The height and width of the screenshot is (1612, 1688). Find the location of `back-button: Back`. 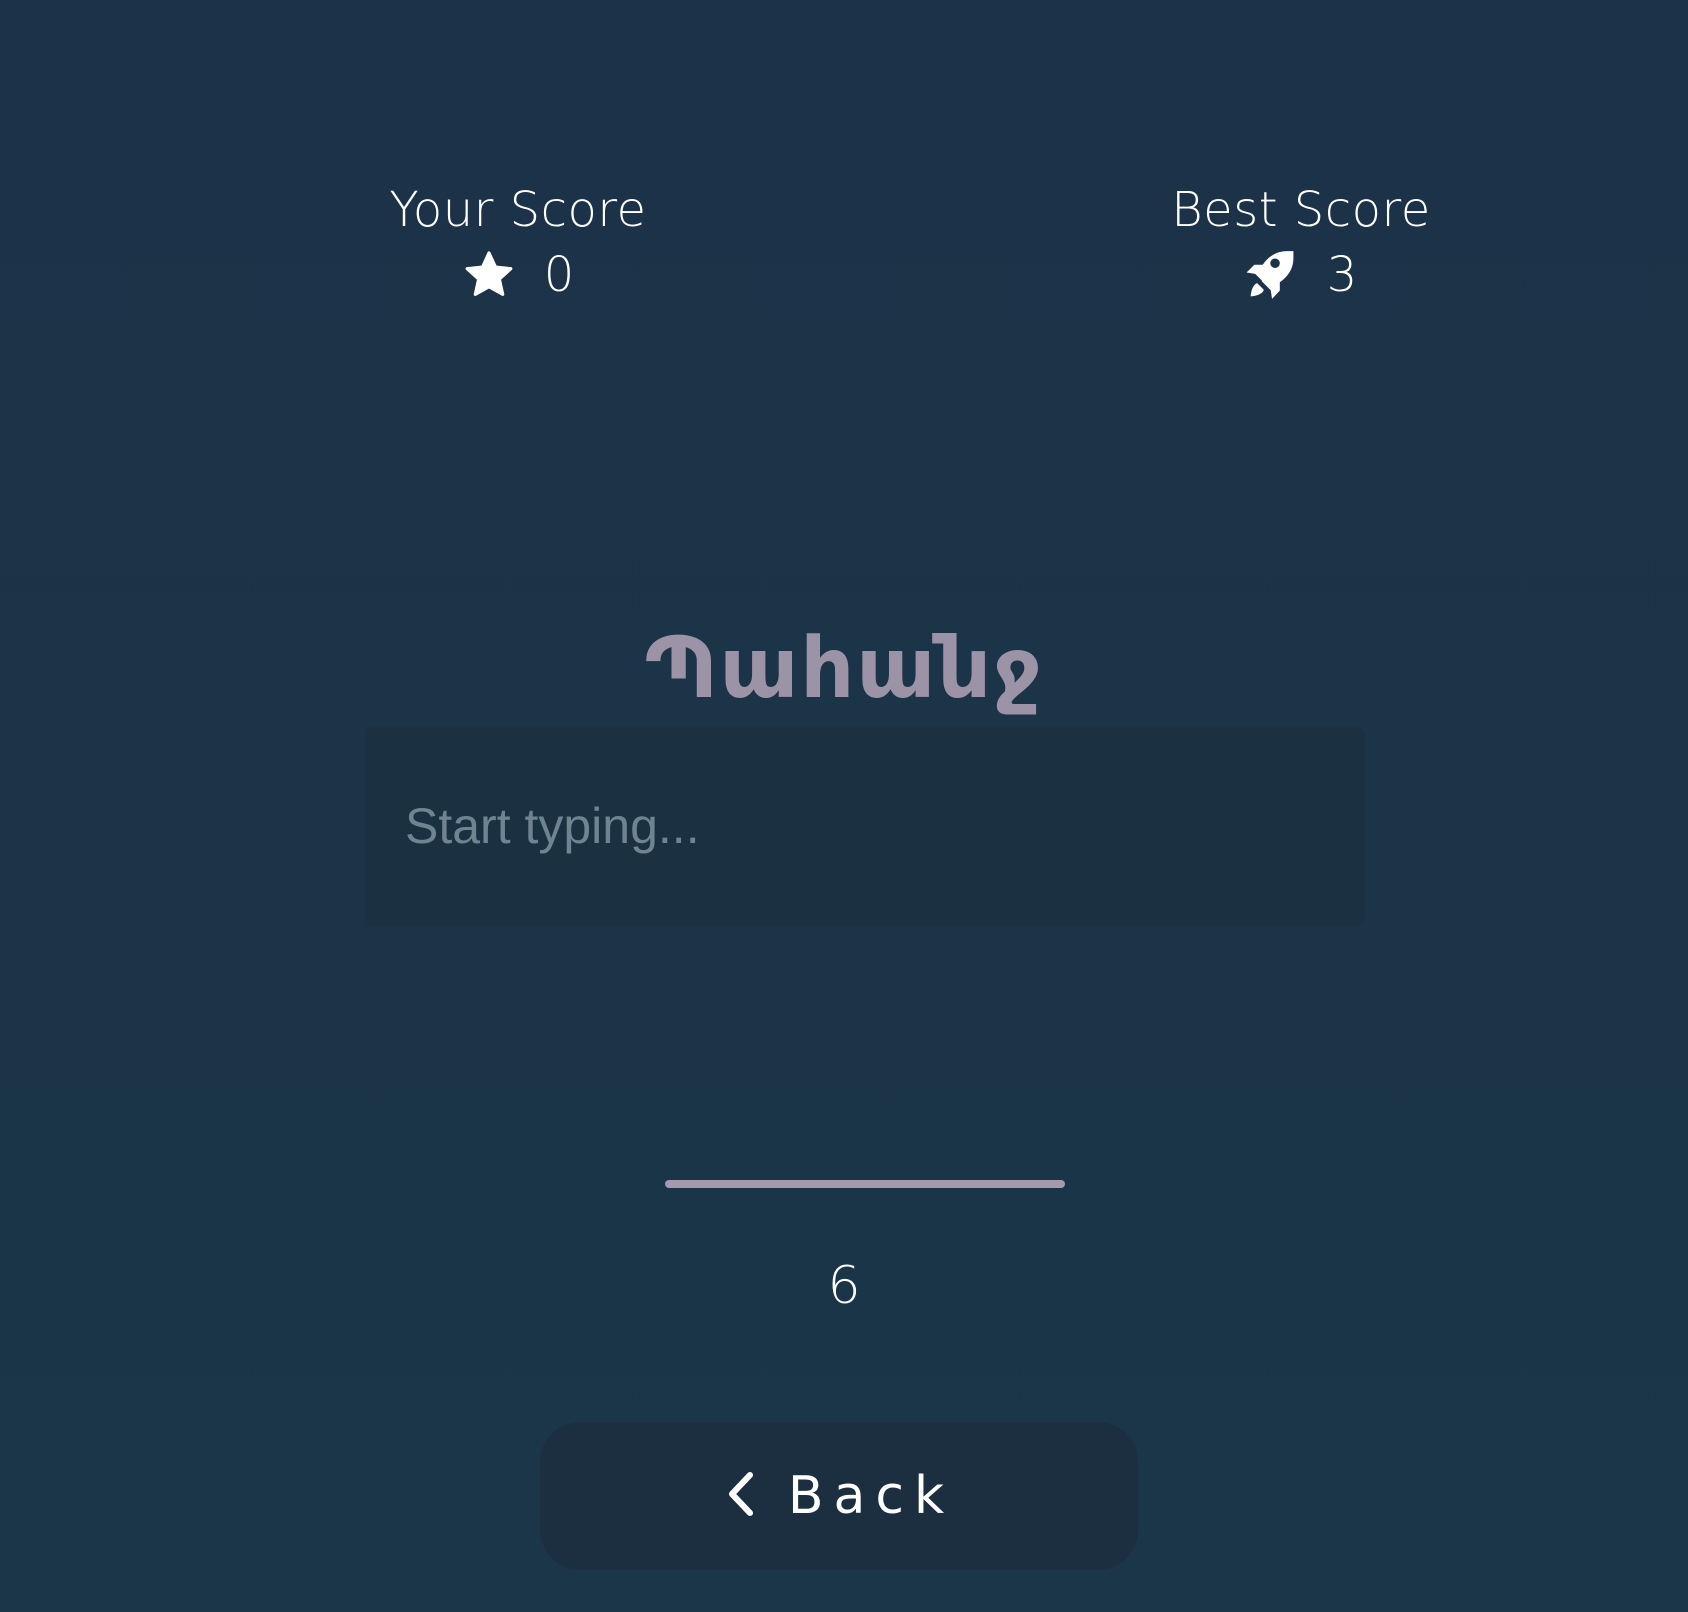

back-button: Back is located at coordinates (839, 1496).